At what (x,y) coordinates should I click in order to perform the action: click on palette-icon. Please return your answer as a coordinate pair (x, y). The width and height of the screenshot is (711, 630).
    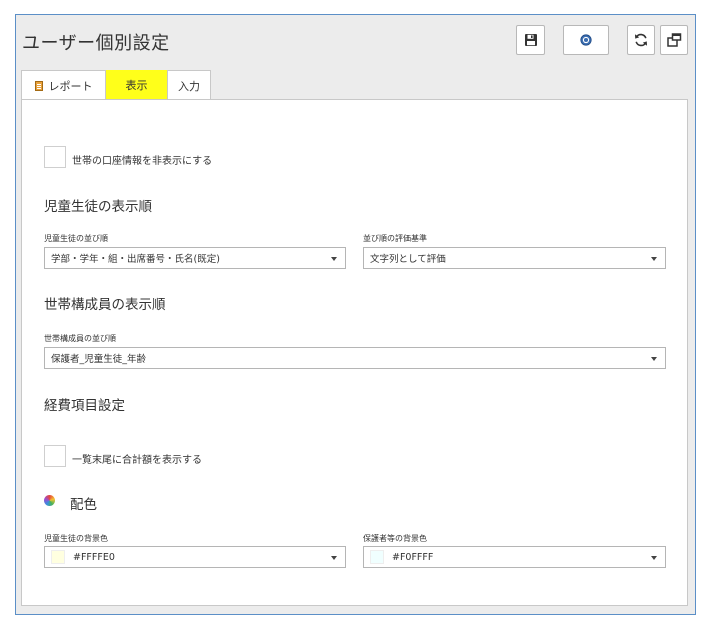
    Looking at the image, I should click on (49, 500).